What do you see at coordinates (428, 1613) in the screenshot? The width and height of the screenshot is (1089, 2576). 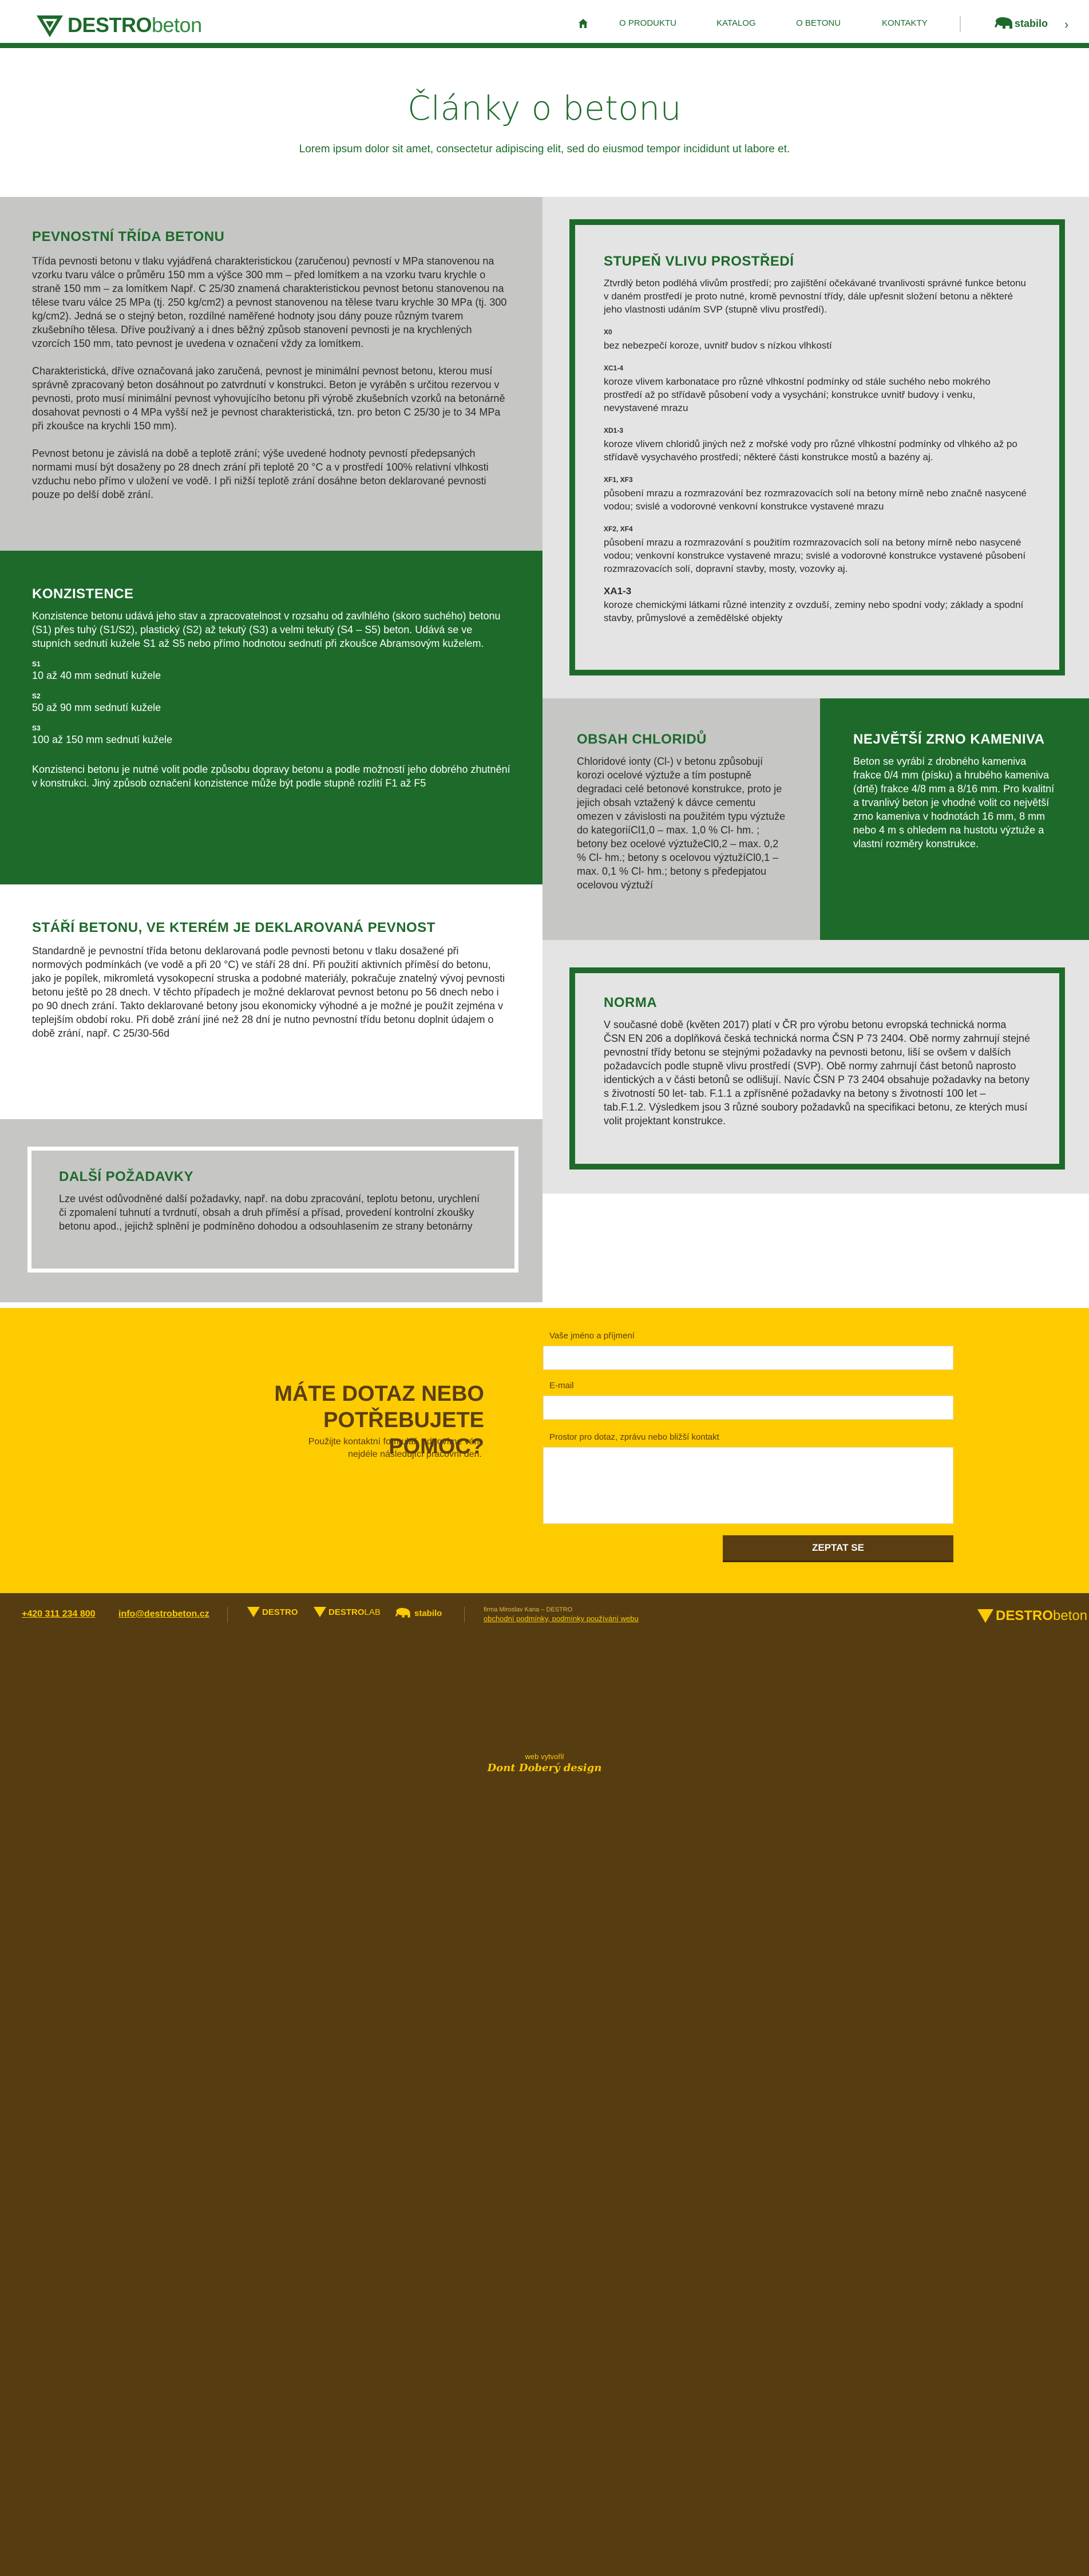 I see `brand-label: stabilo` at bounding box center [428, 1613].